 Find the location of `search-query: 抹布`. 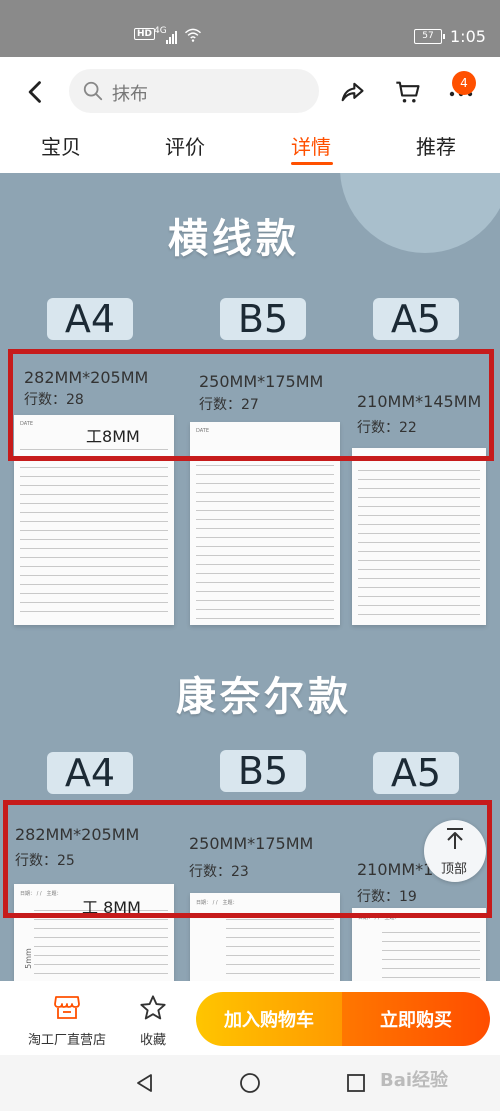

search-query: 抹布 is located at coordinates (130, 94).